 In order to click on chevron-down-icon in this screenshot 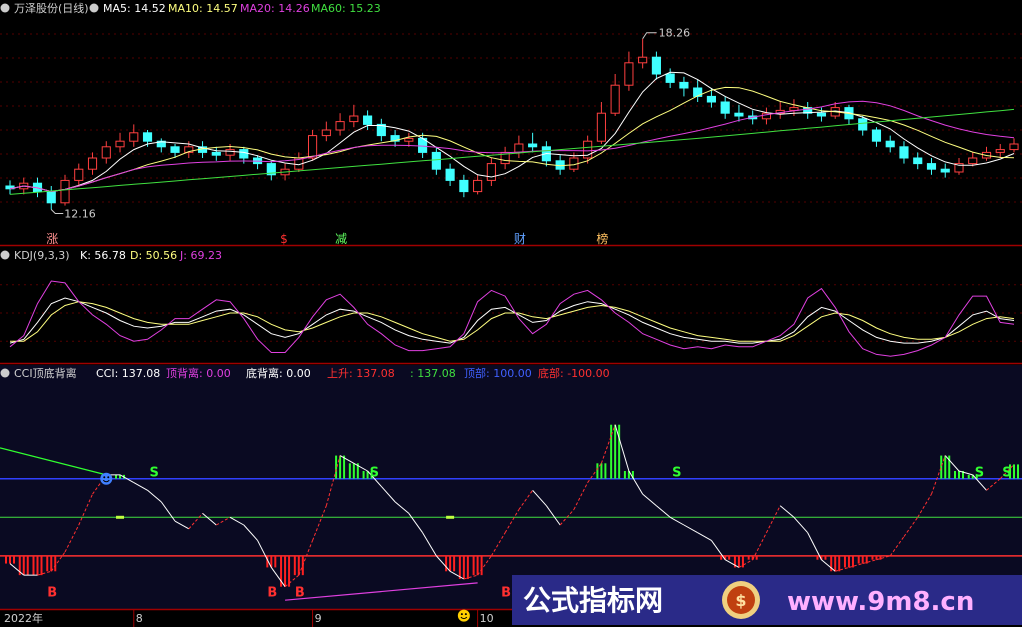, I will do `click(94, 8)`.